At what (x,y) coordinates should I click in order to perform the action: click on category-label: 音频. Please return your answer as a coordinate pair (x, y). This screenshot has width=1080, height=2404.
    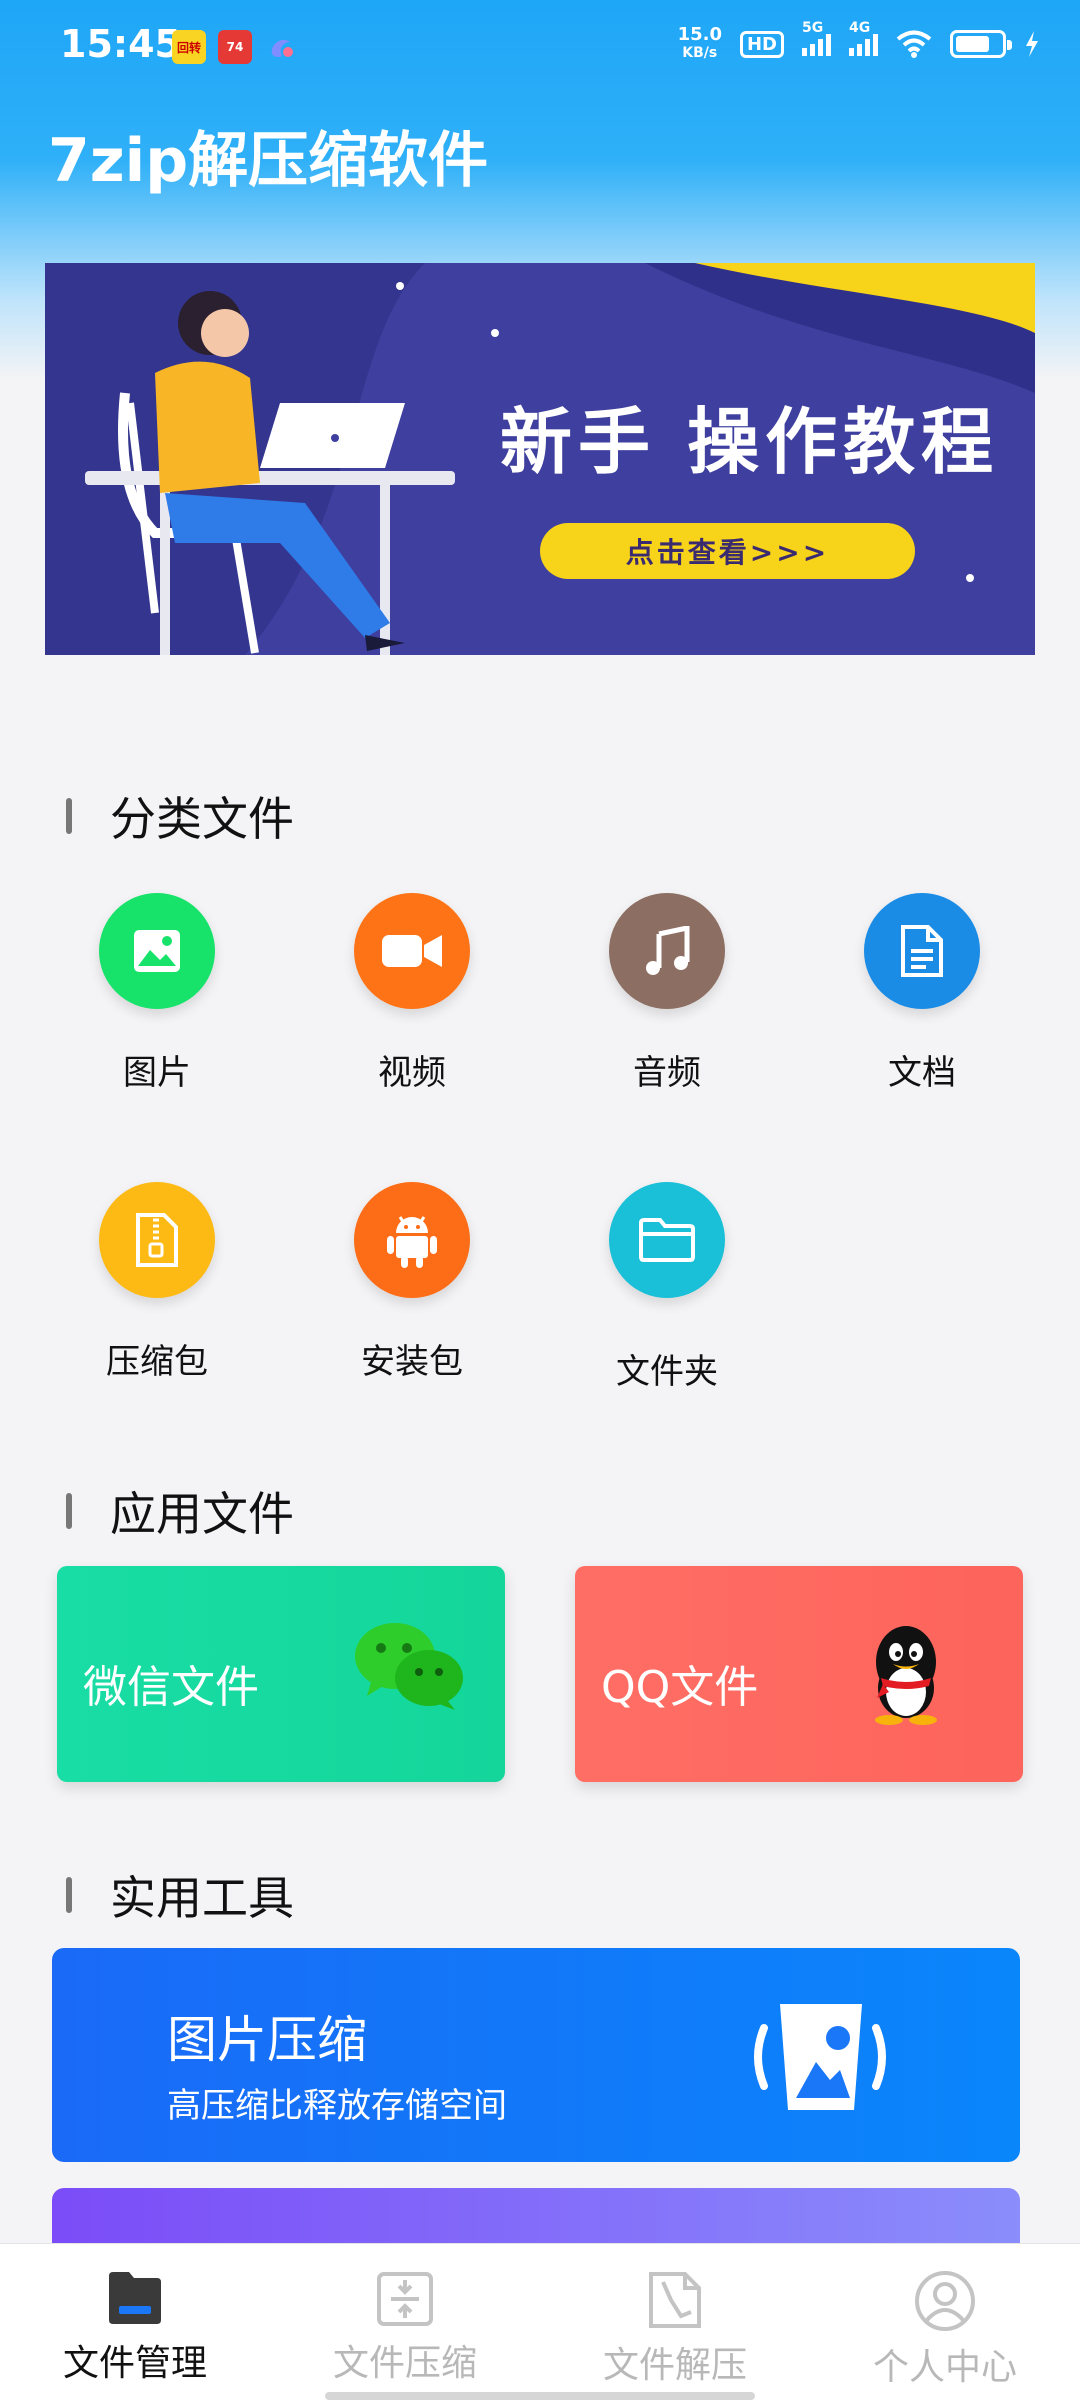
    Looking at the image, I should click on (667, 1073).